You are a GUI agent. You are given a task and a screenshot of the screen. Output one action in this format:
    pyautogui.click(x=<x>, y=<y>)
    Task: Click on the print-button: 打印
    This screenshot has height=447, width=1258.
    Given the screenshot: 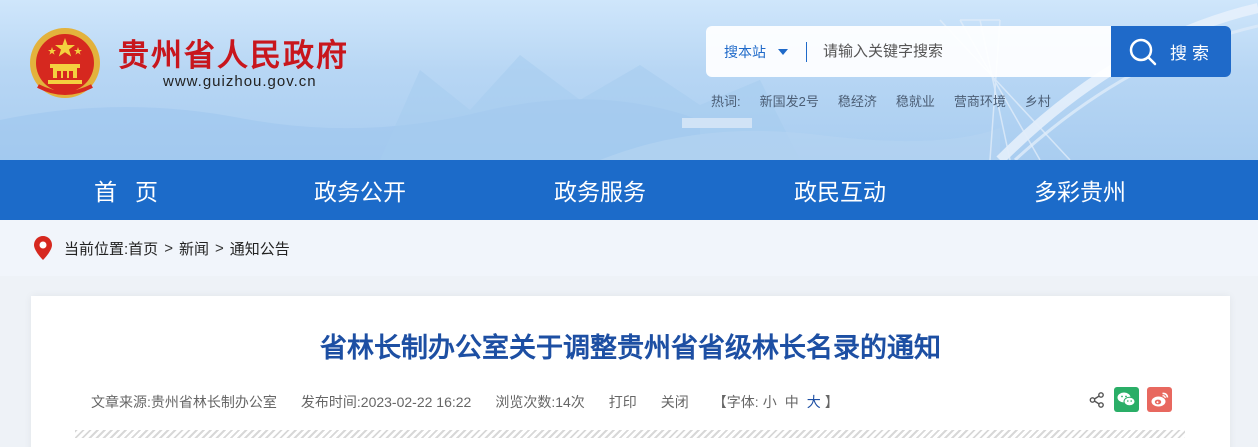 What is the action you would take?
    pyautogui.click(x=623, y=402)
    